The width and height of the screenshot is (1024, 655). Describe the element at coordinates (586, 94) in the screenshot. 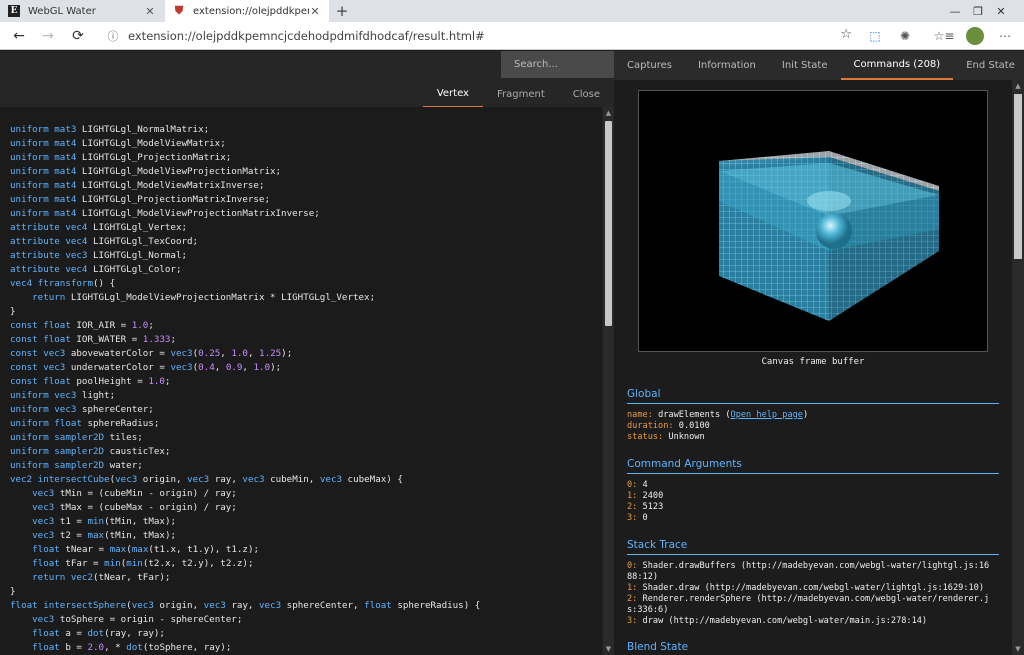

I see `close-button: Close` at that location.